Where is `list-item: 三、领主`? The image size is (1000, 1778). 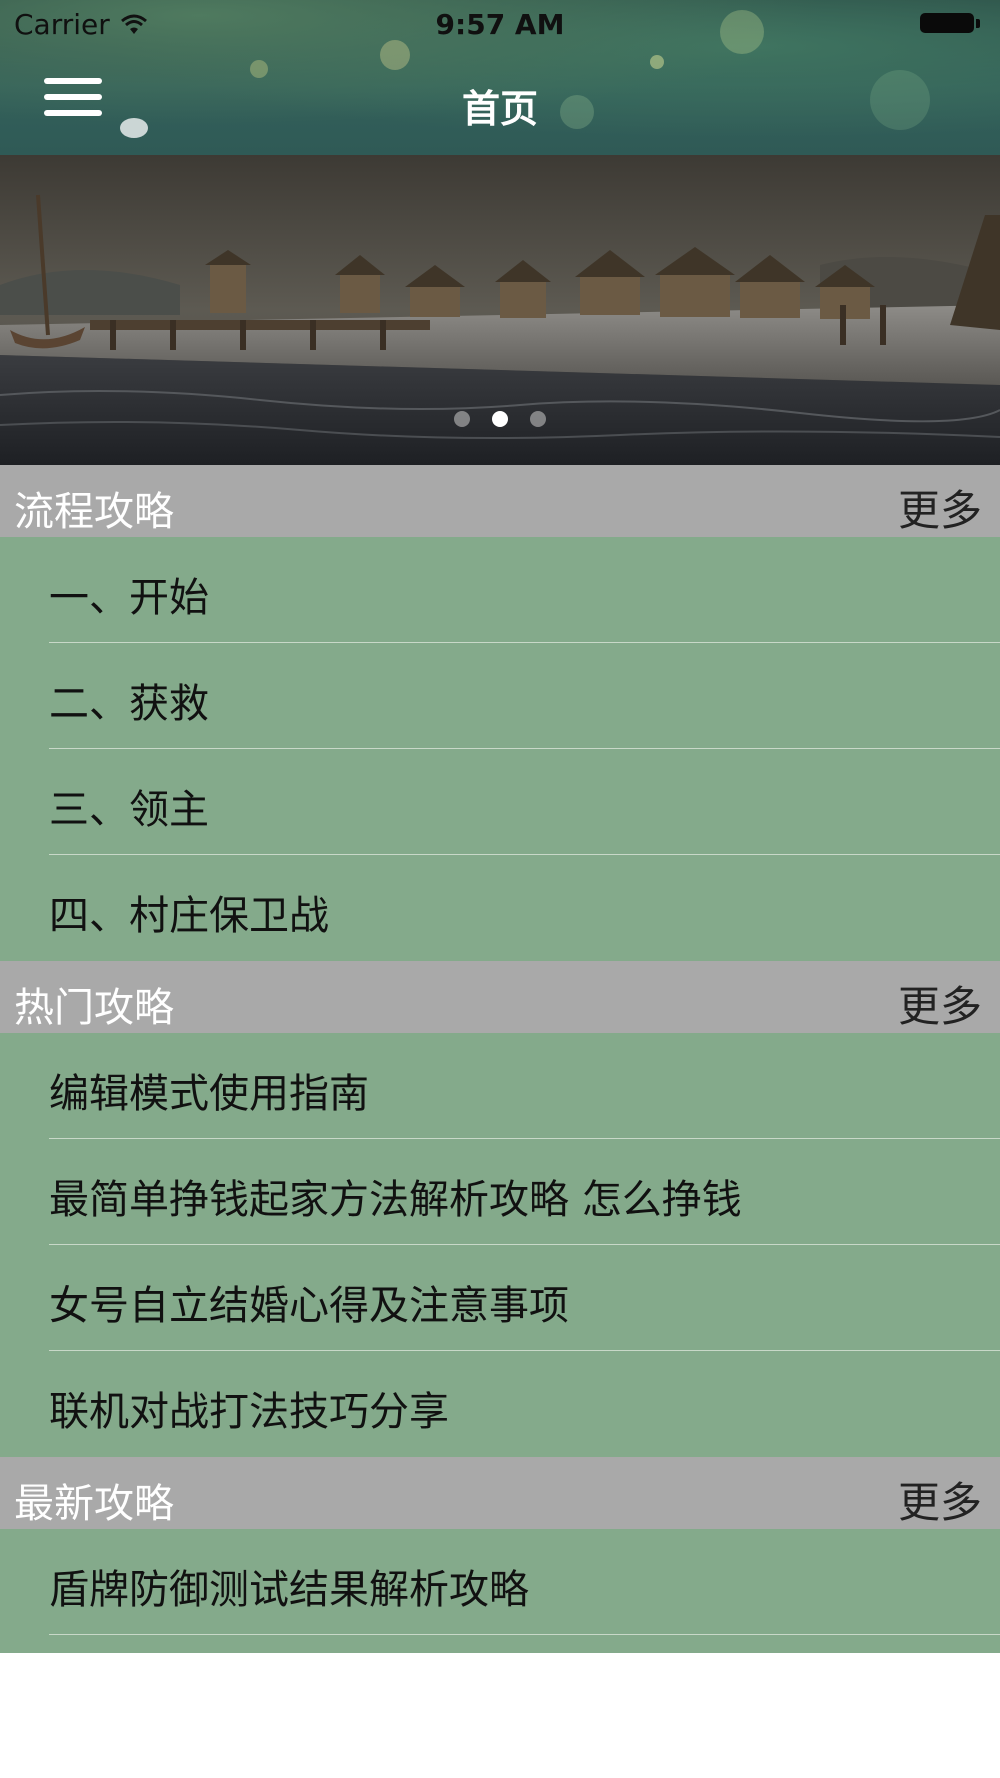 list-item: 三、领主 is located at coordinates (500, 802).